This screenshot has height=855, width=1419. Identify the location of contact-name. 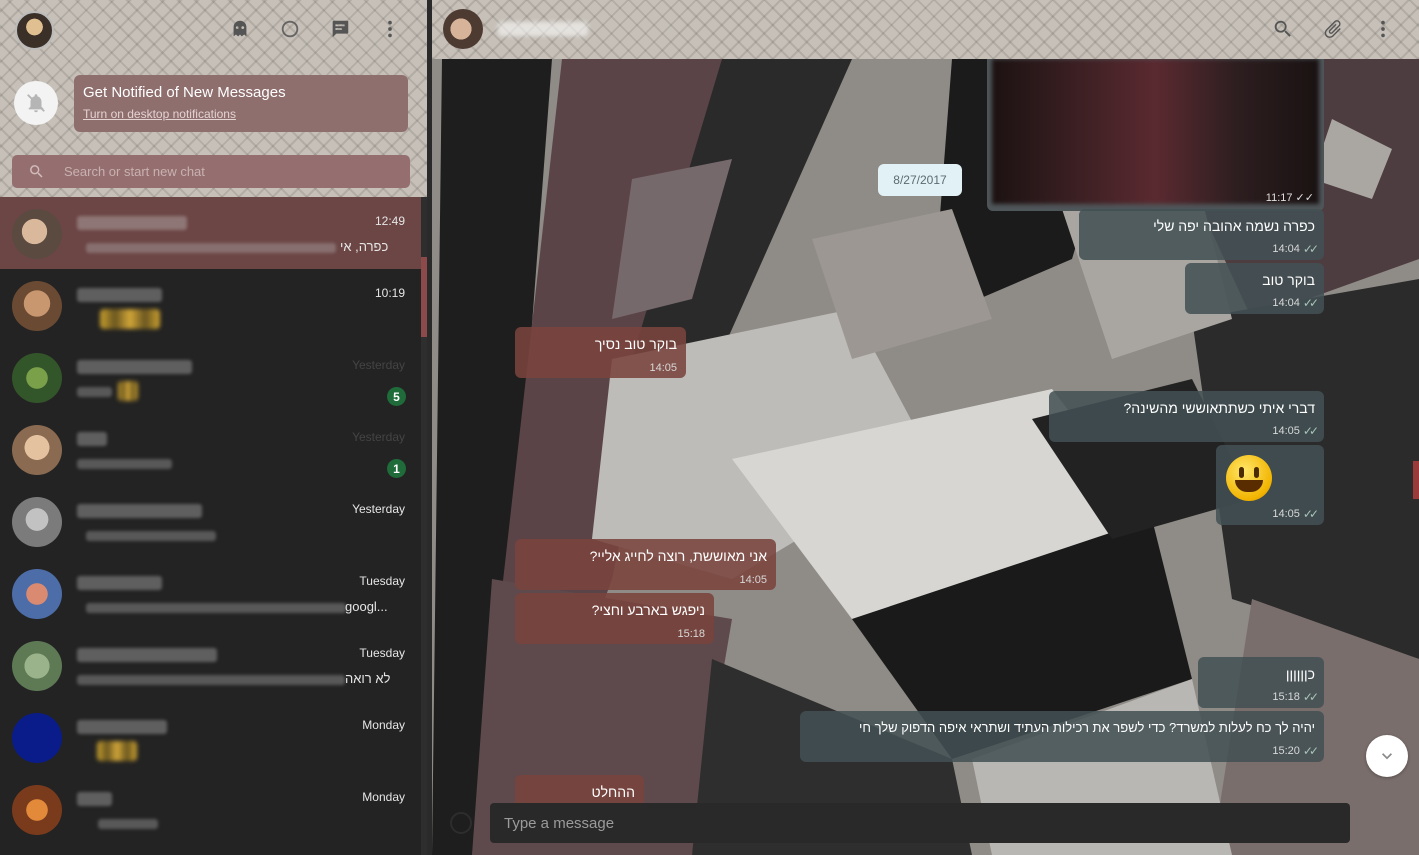
(543, 29).